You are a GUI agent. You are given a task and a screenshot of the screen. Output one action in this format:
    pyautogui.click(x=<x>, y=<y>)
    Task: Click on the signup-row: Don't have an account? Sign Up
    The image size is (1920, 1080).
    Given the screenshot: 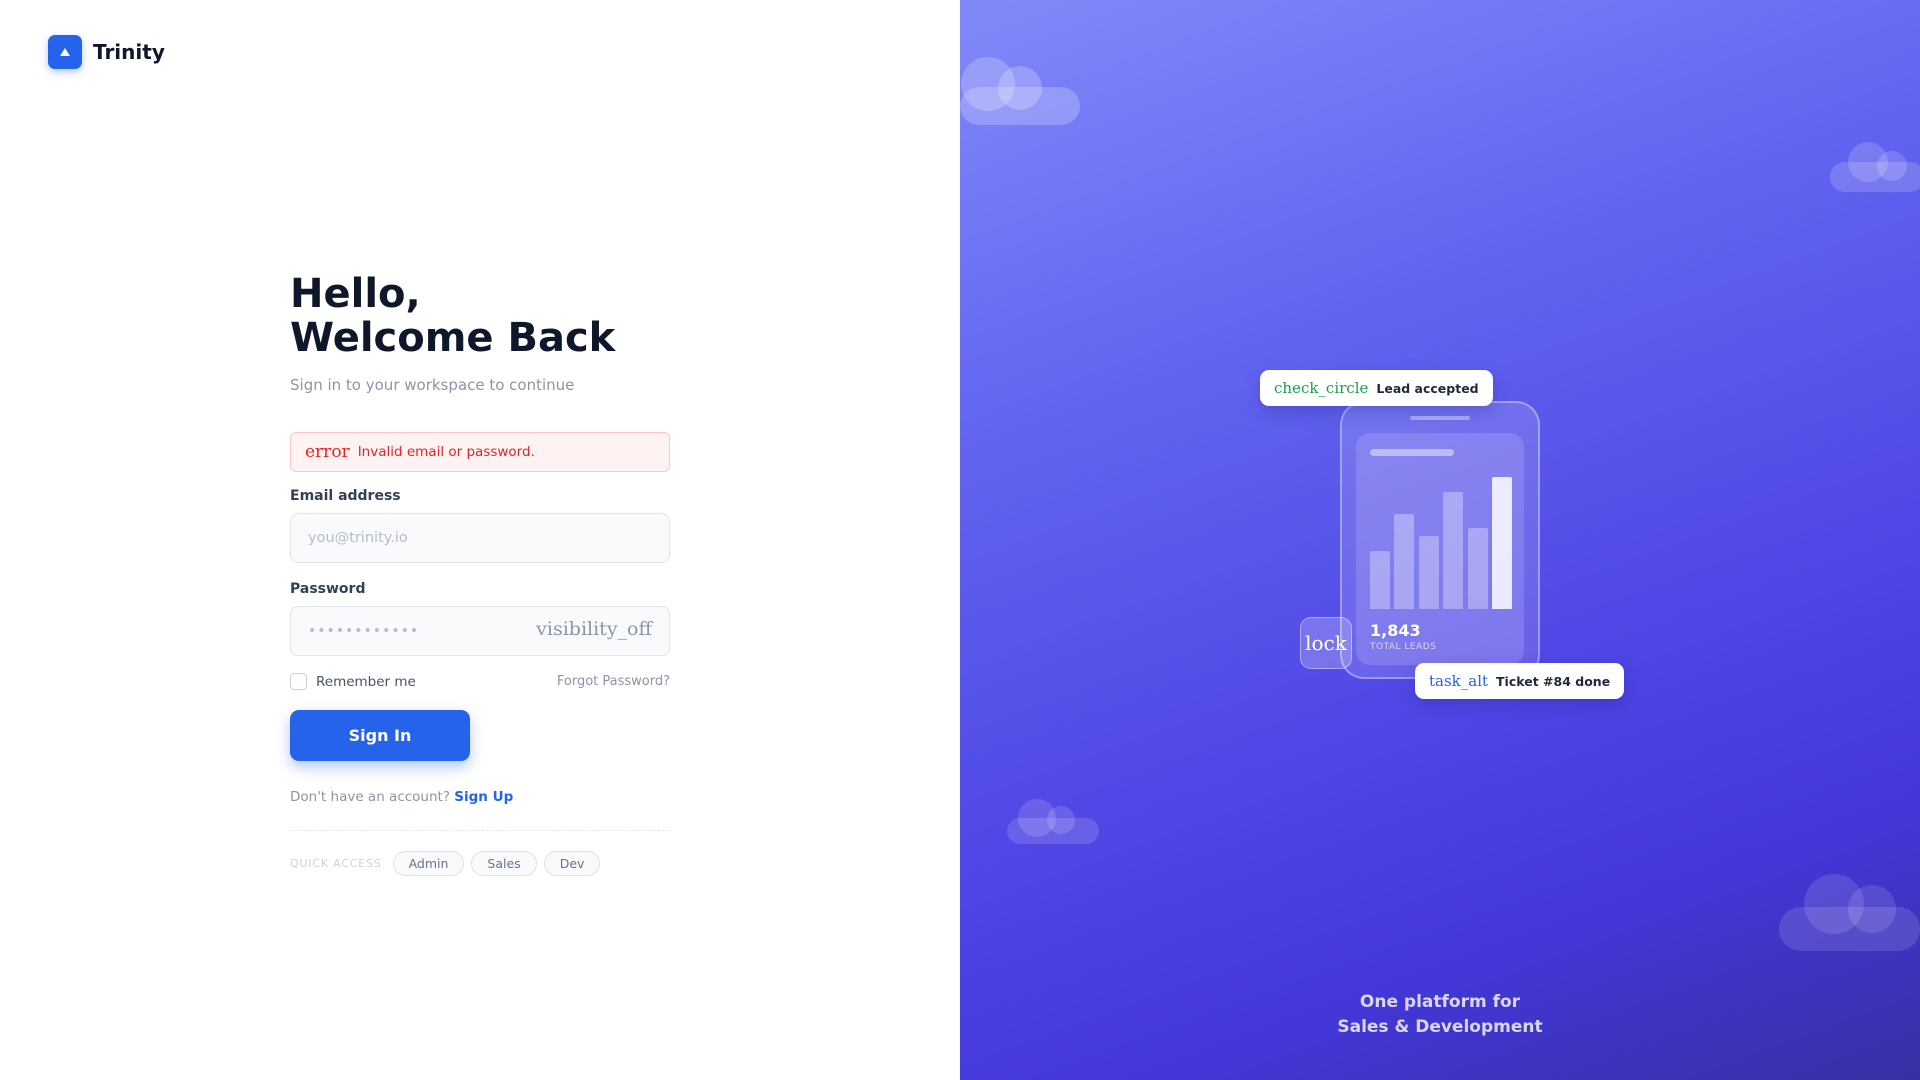 What is the action you would take?
    pyautogui.click(x=480, y=797)
    